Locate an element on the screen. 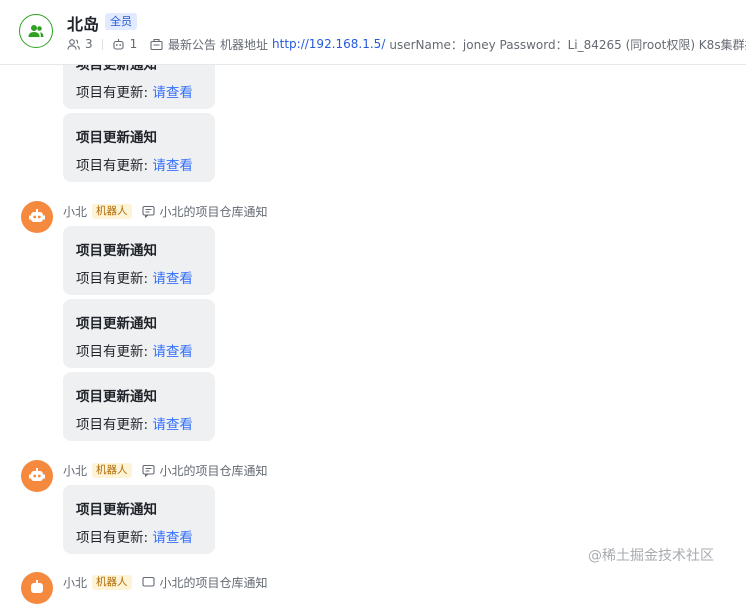 Image resolution: width=746 pixels, height=604 pixels. divider is located at coordinates (102, 44).